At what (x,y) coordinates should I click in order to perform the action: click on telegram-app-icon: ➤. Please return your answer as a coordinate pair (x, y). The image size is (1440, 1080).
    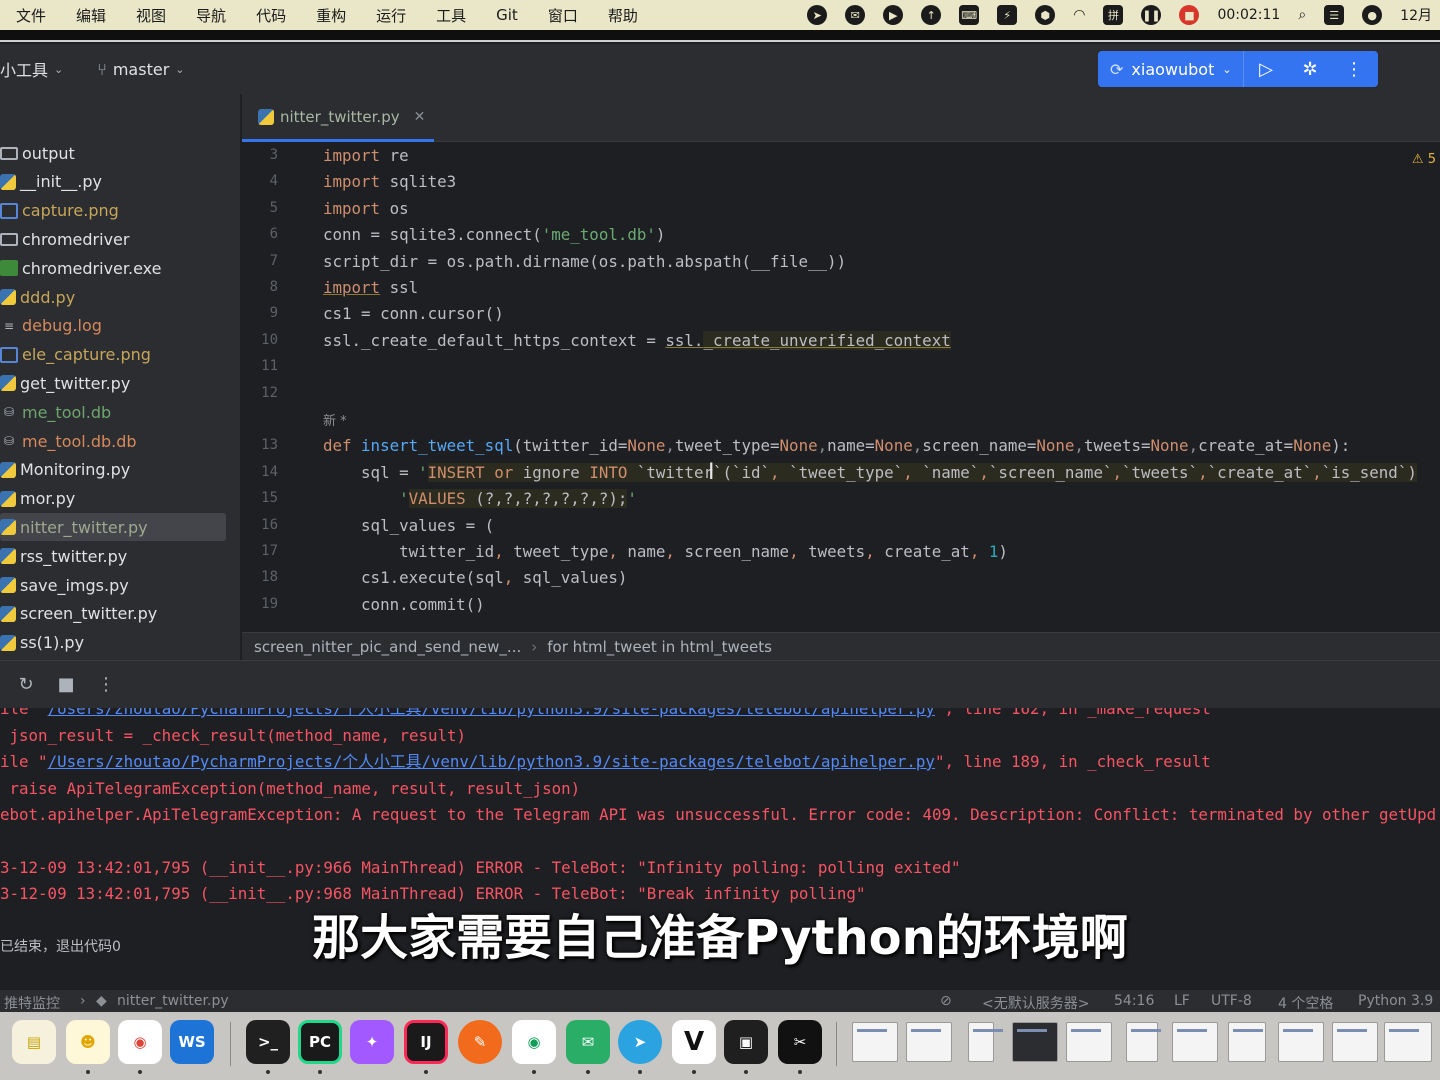
    Looking at the image, I should click on (640, 1042).